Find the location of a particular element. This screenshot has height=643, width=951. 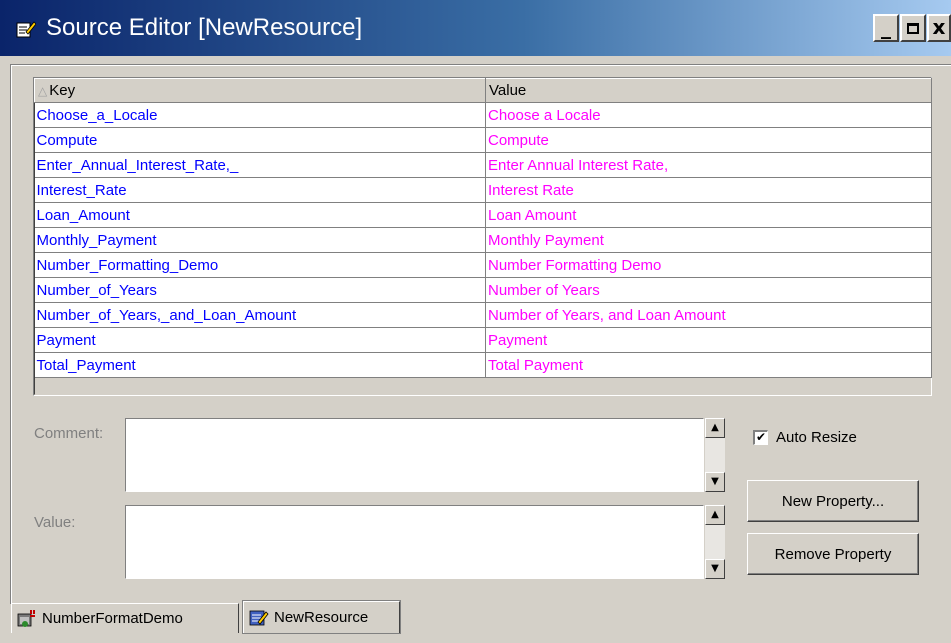

auto-resize-label: Auto Resize is located at coordinates (816, 437).